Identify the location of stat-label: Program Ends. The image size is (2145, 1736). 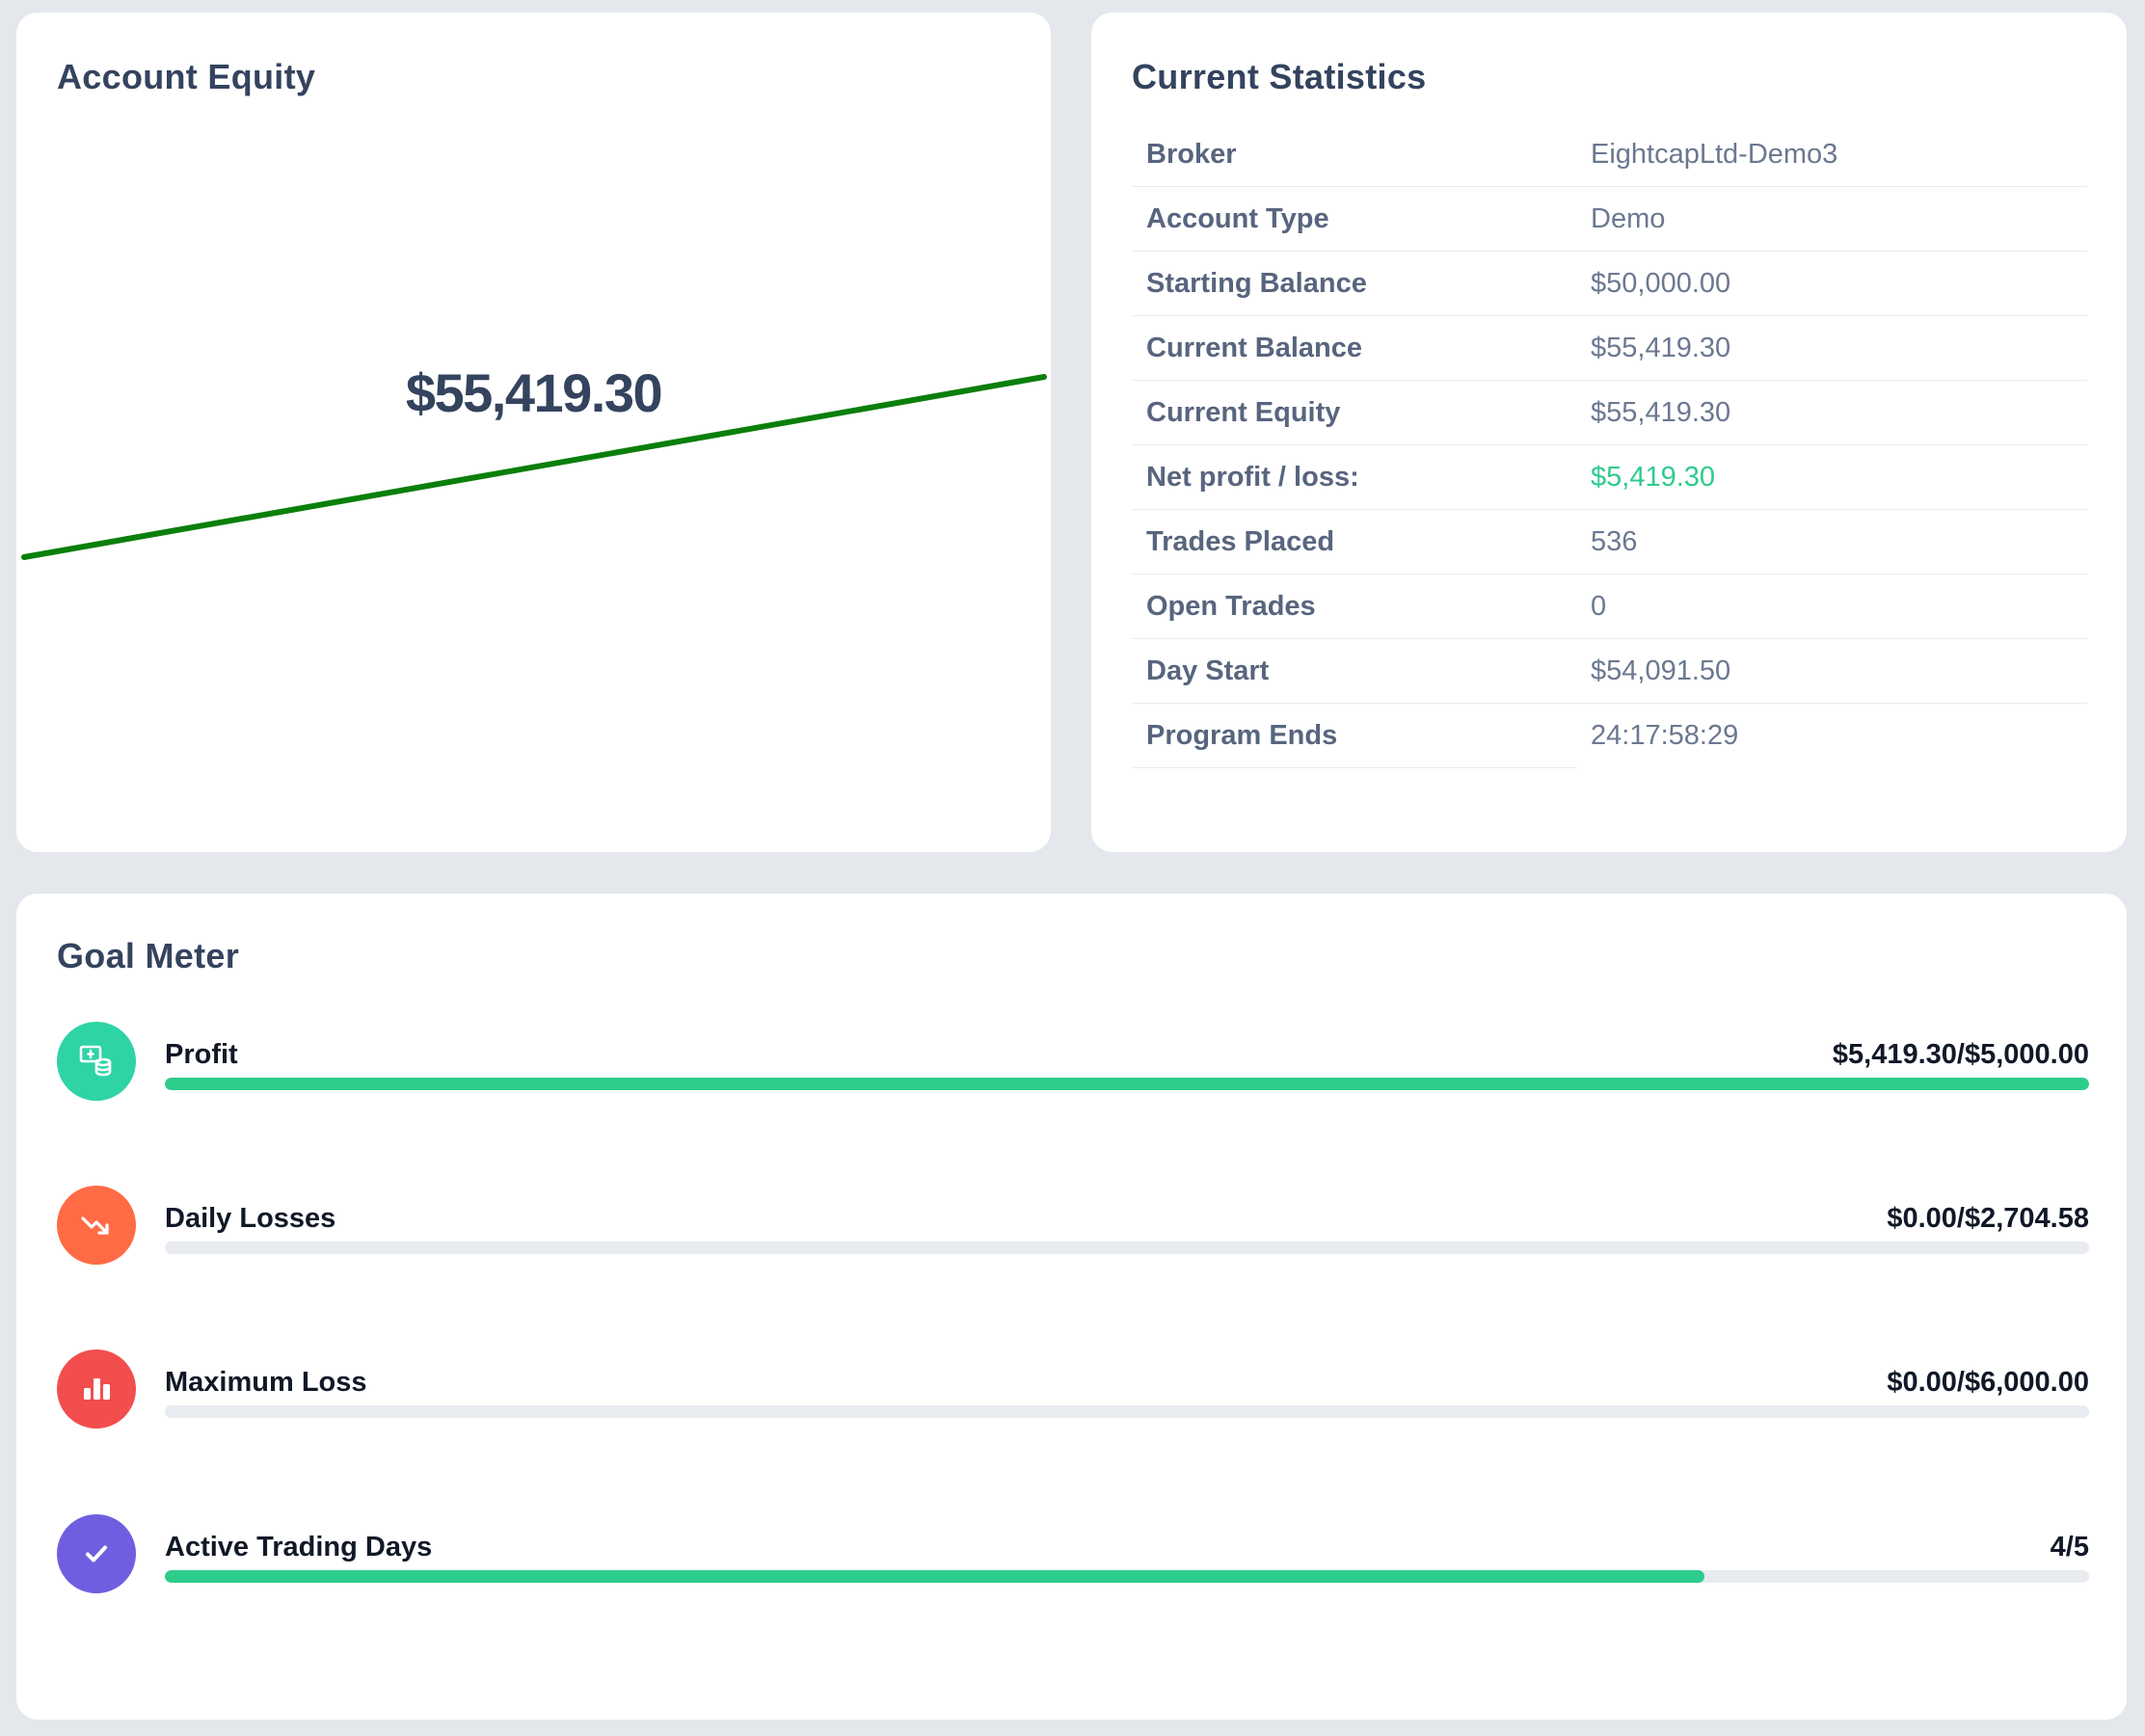
(1354, 736).